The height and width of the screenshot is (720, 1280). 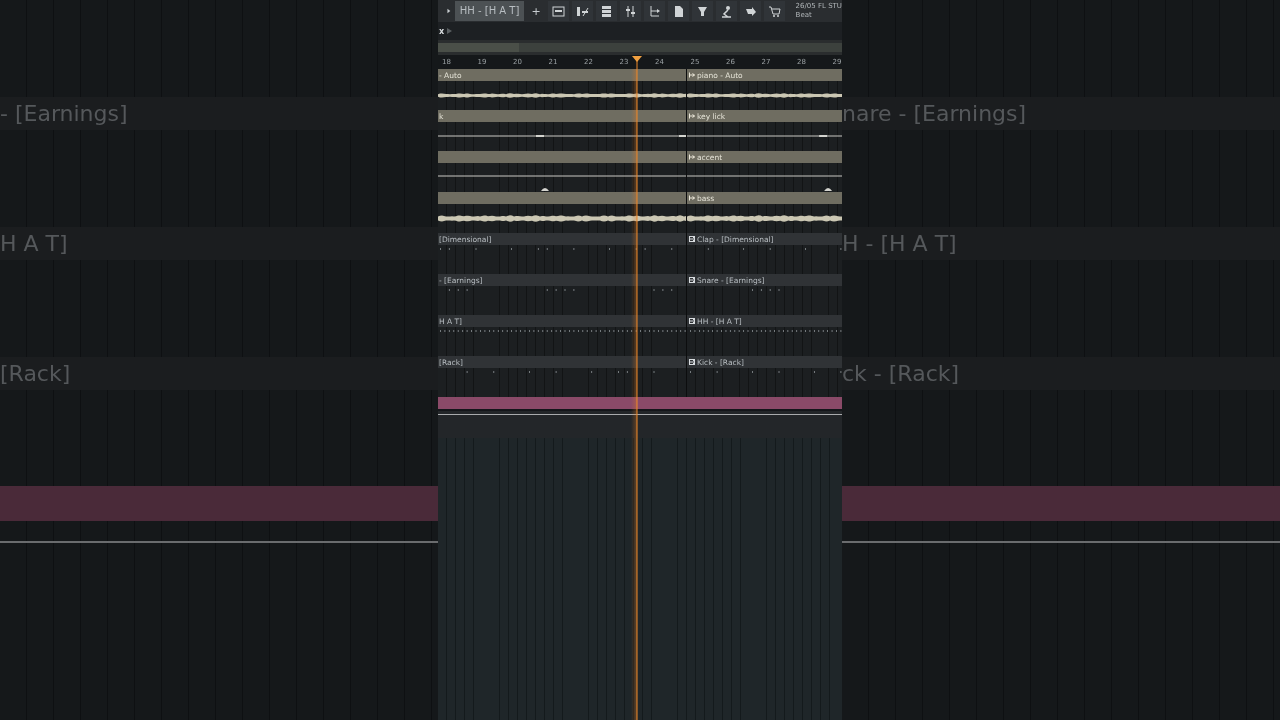 I want to click on play-icon, so click(x=449, y=11).